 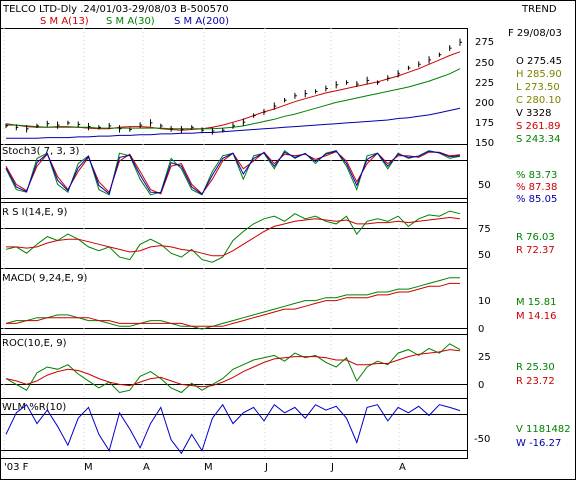 I want to click on quote-date: F 29/08/03, so click(x=535, y=33).